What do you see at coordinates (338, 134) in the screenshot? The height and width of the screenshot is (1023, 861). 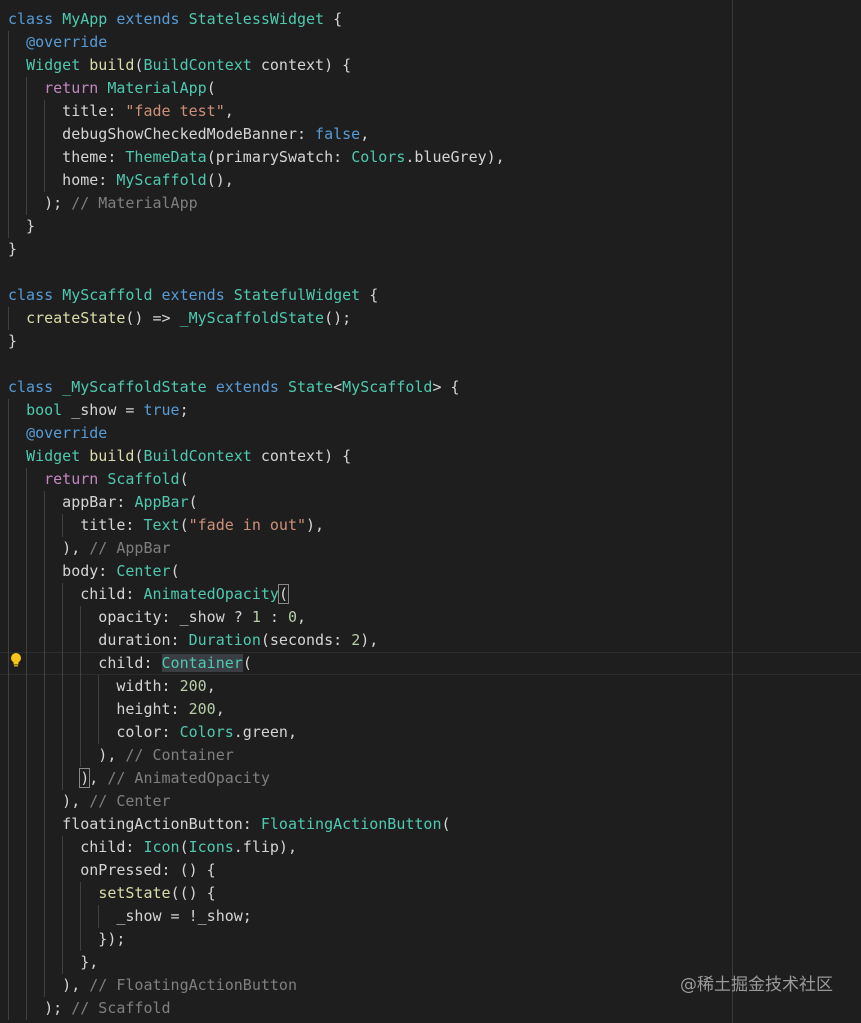 I see `code-token: false` at bounding box center [338, 134].